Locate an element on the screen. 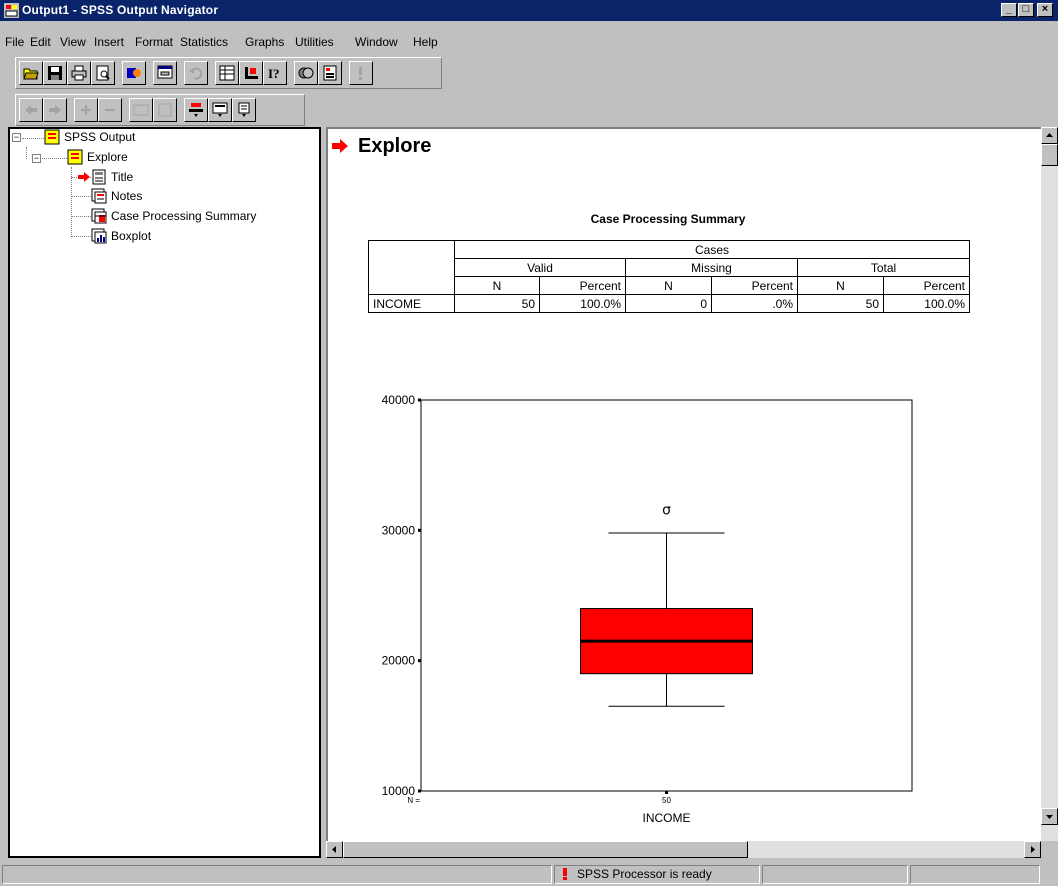 This screenshot has width=1058, height=886. menu-edit: Edit is located at coordinates (40, 42).